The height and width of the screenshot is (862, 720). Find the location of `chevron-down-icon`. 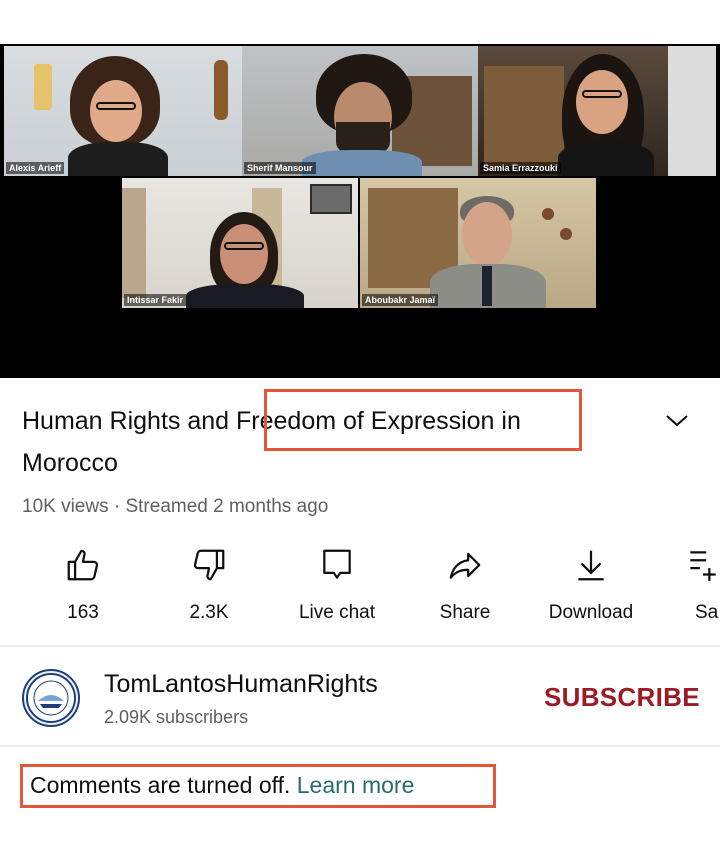

chevron-down-icon is located at coordinates (677, 420).